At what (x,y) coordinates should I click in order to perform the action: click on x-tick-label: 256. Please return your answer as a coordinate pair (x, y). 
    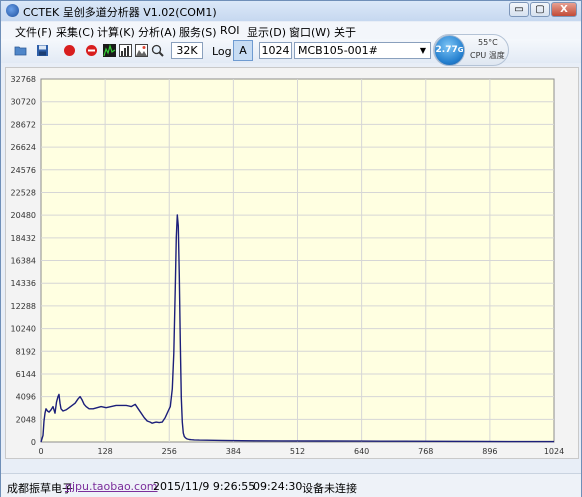
    Looking at the image, I should click on (169, 451).